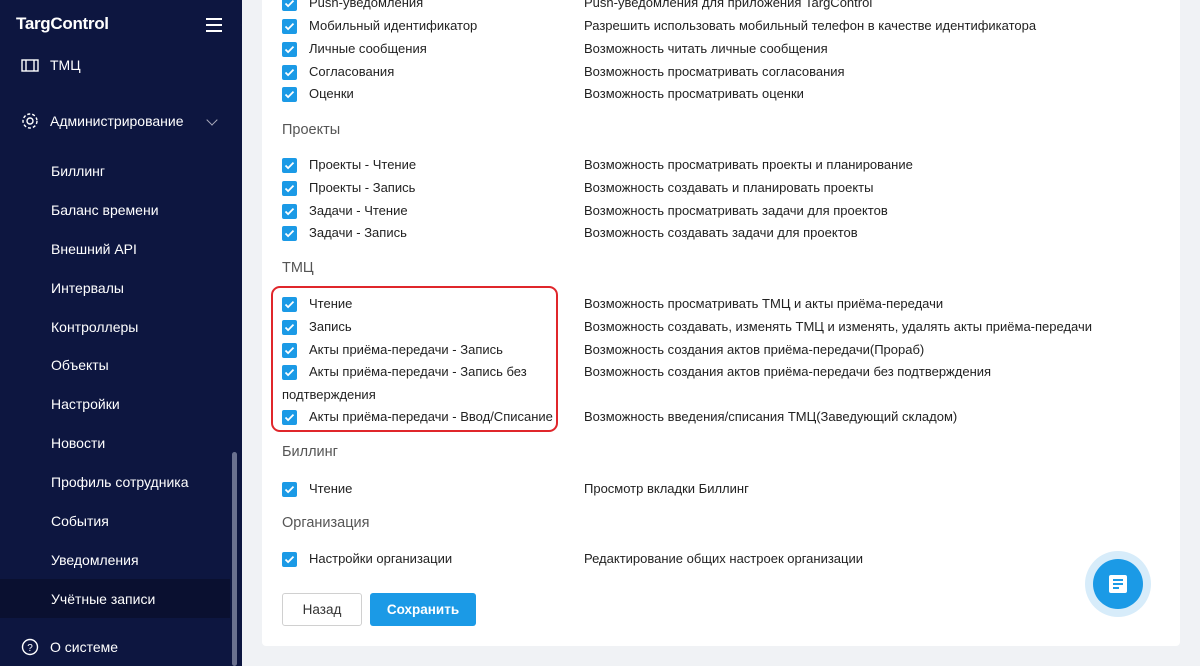 This screenshot has width=1200, height=666. I want to click on sidebar-subitem-accounts: Учётные записи, so click(115, 598).